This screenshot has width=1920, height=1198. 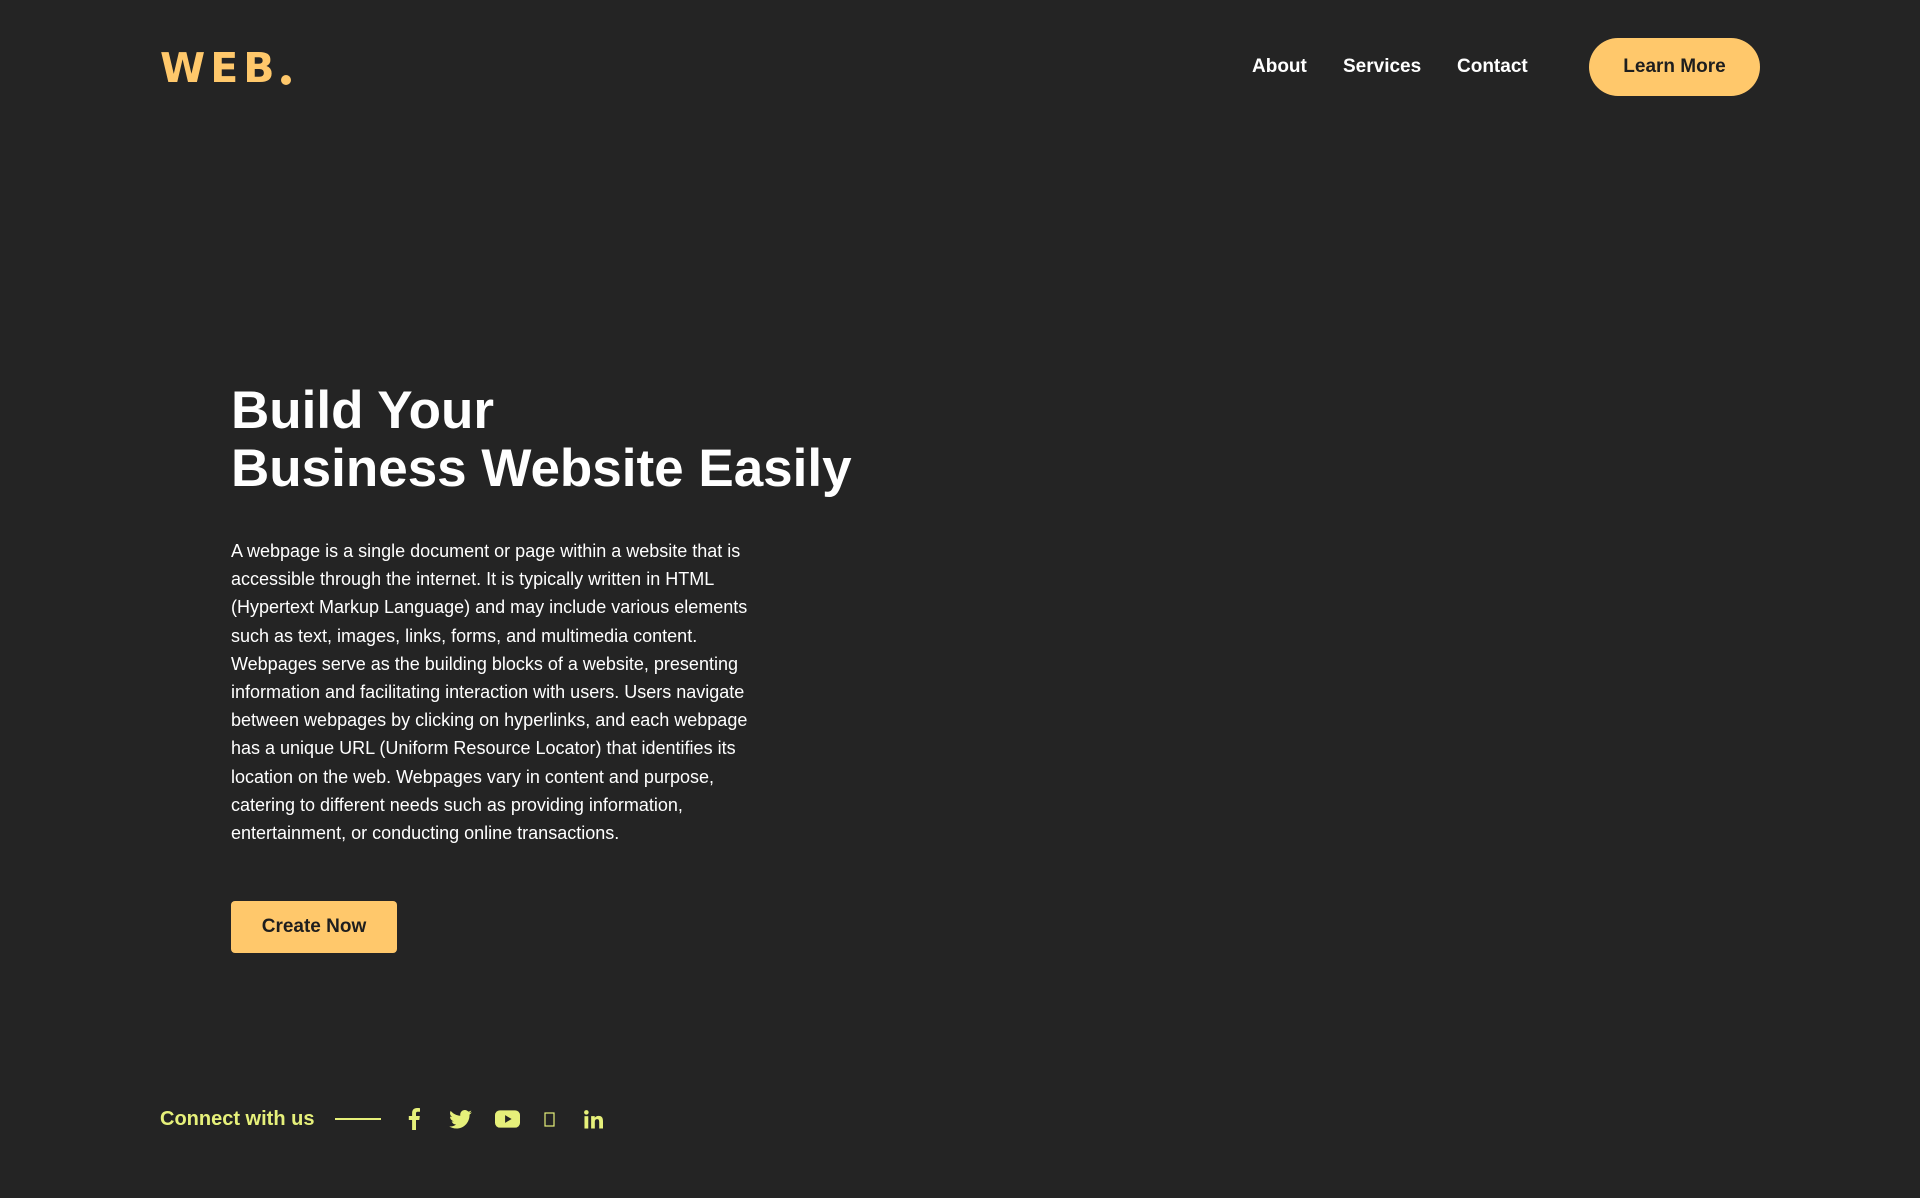 I want to click on youtube-icon, so click(x=507, y=1119).